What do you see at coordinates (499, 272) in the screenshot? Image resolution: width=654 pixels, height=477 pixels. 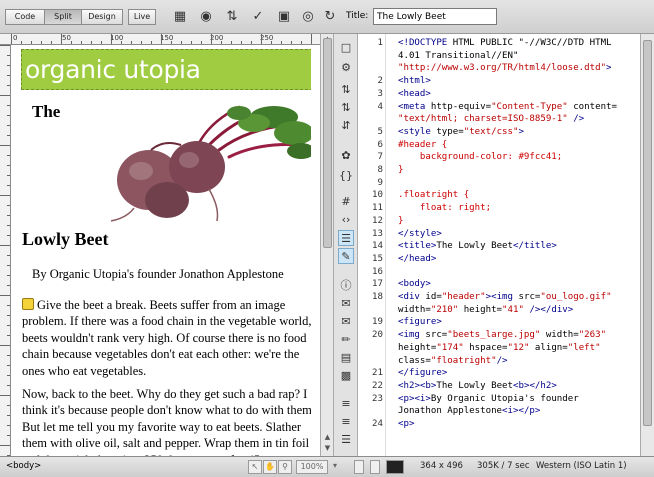 I see `code-line: 16` at bounding box center [499, 272].